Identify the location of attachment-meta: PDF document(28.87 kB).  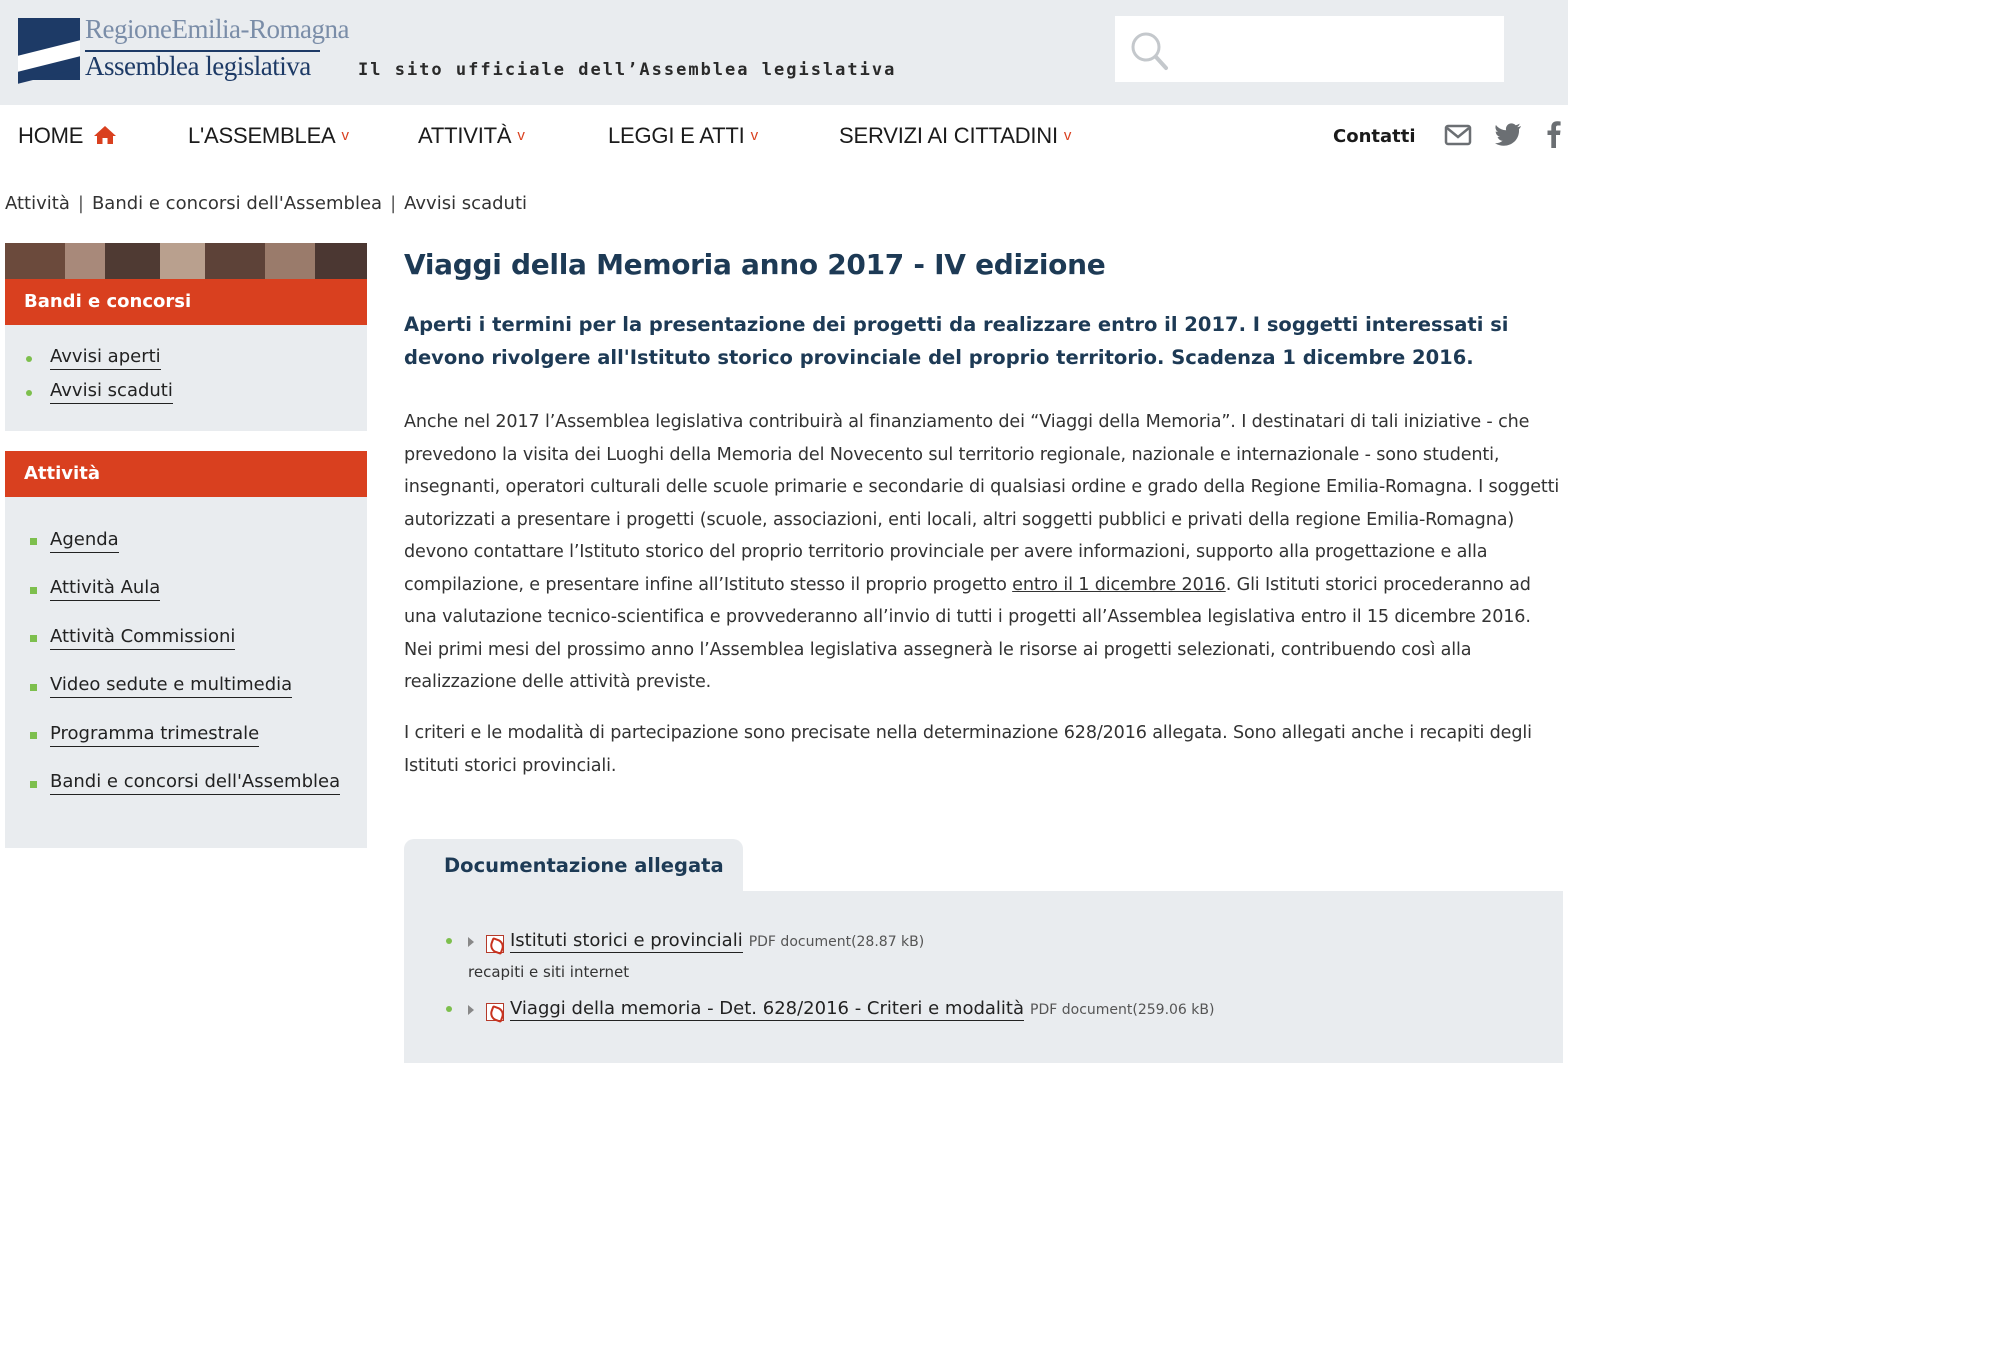
(836, 942).